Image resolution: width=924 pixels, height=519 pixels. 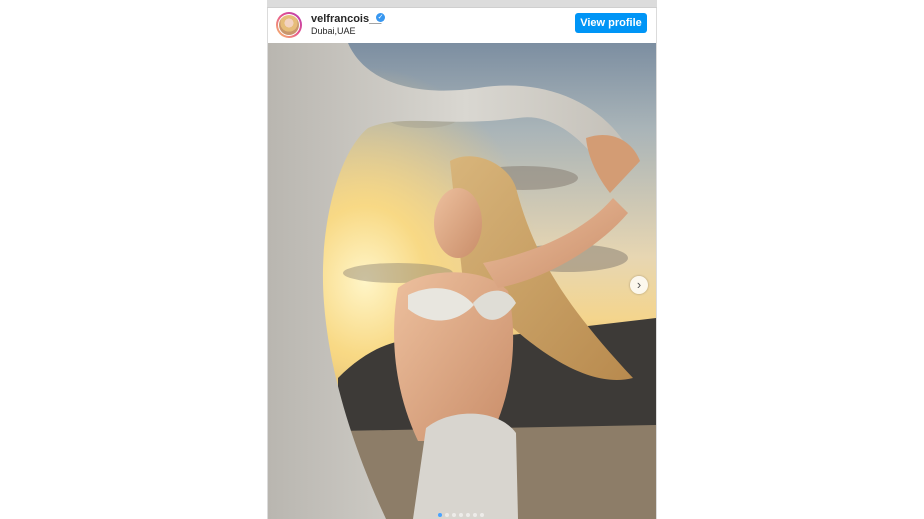 I want to click on post-header: velfrancois__ ✓ Dubai,UAE View profile, so click(x=462, y=25).